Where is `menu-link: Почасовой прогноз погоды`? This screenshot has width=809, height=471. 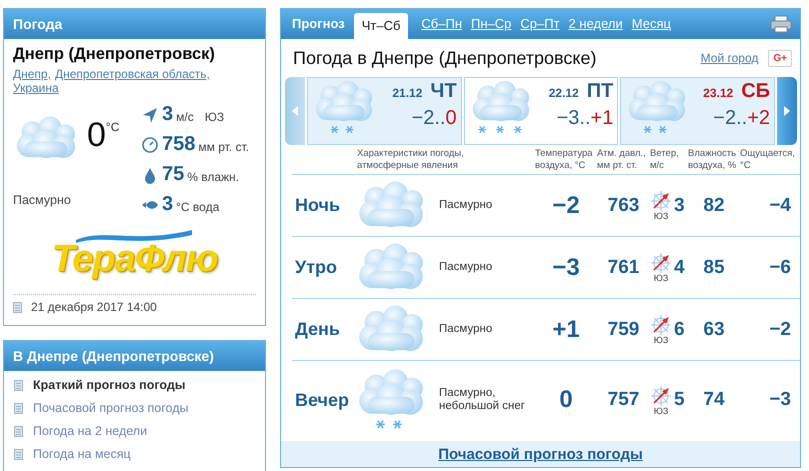
menu-link: Почасовой прогноз погоды is located at coordinates (110, 408).